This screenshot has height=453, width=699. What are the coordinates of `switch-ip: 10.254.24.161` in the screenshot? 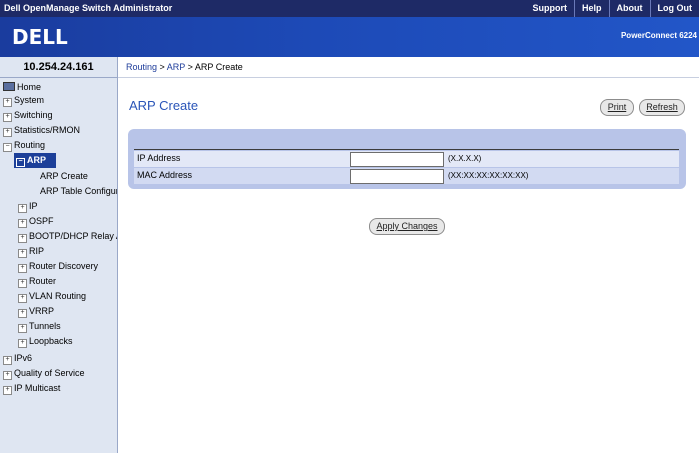 It's located at (59, 67).